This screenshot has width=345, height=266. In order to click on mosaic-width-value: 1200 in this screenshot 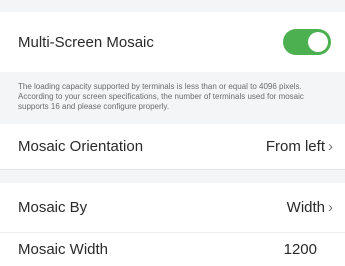, I will do `click(300, 249)`.